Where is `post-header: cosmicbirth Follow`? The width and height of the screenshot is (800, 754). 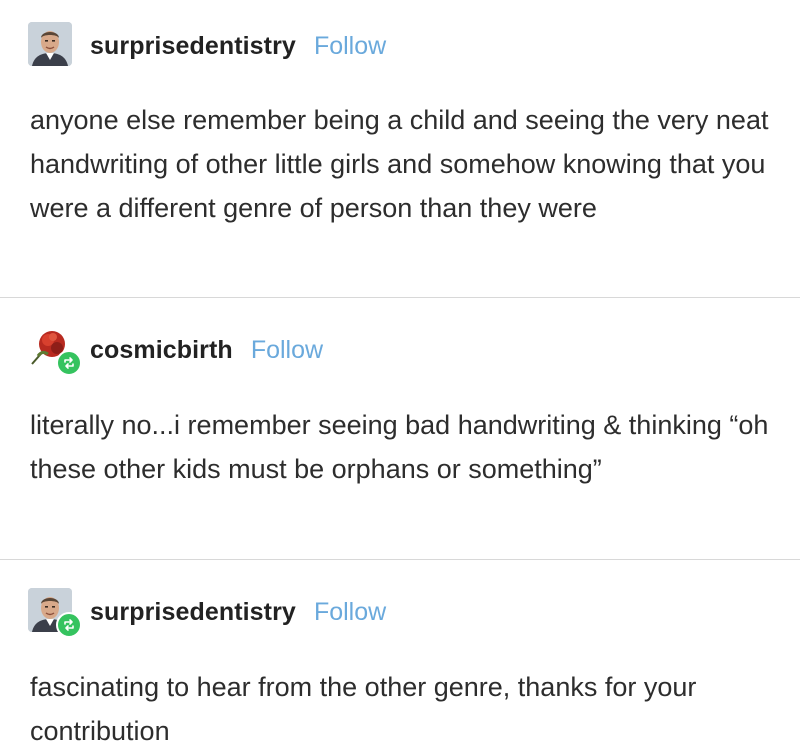
post-header: cosmicbirth Follow is located at coordinates (175, 351).